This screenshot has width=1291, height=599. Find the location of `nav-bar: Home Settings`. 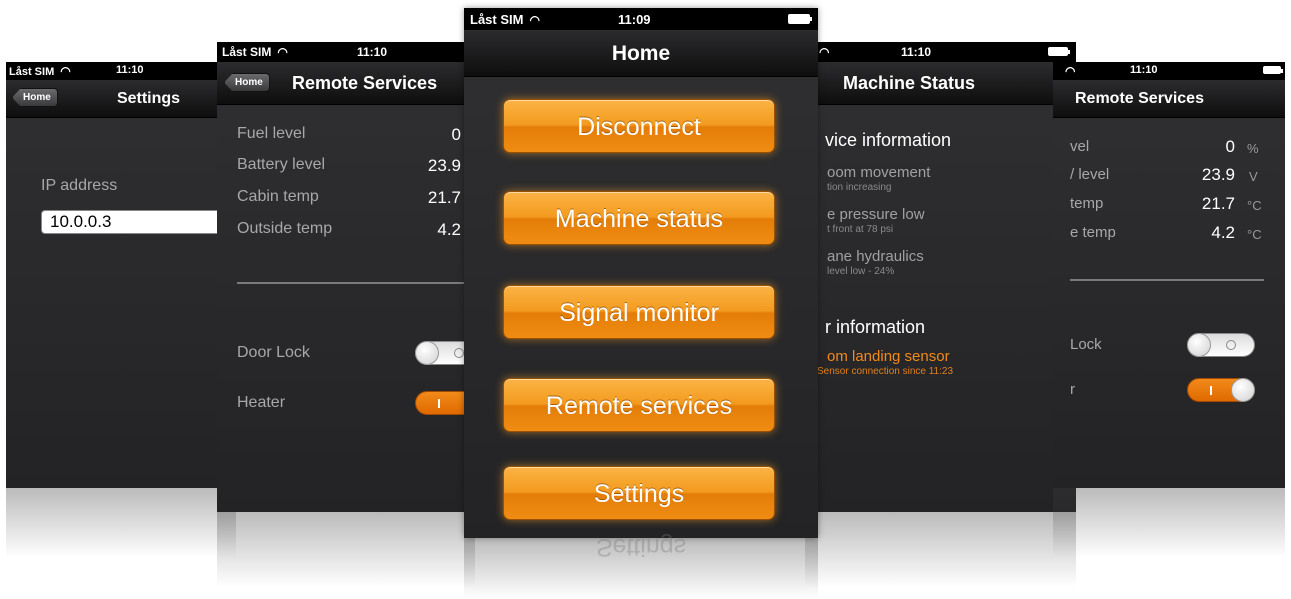

nav-bar: Home Settings is located at coordinates (121, 99).